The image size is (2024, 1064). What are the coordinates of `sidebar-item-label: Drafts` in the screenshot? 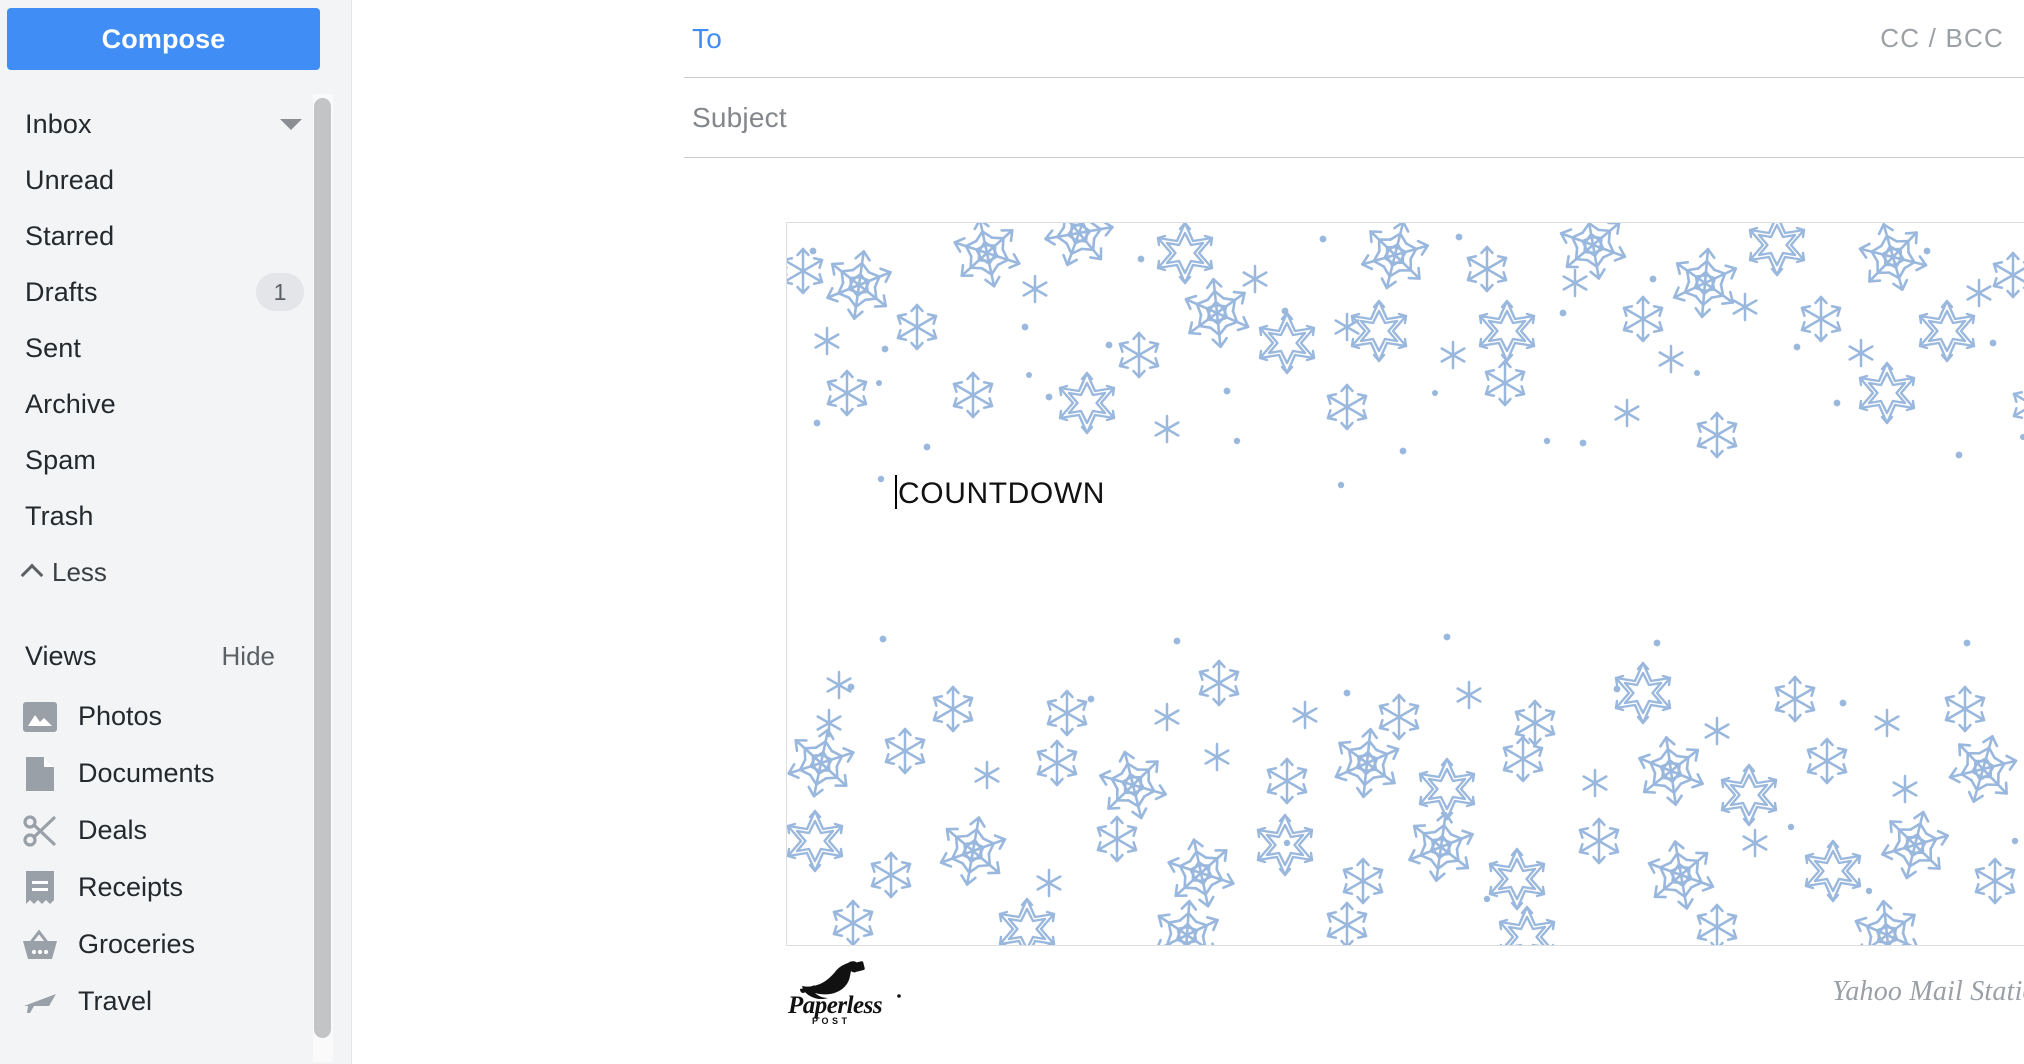 It's located at (61, 291).